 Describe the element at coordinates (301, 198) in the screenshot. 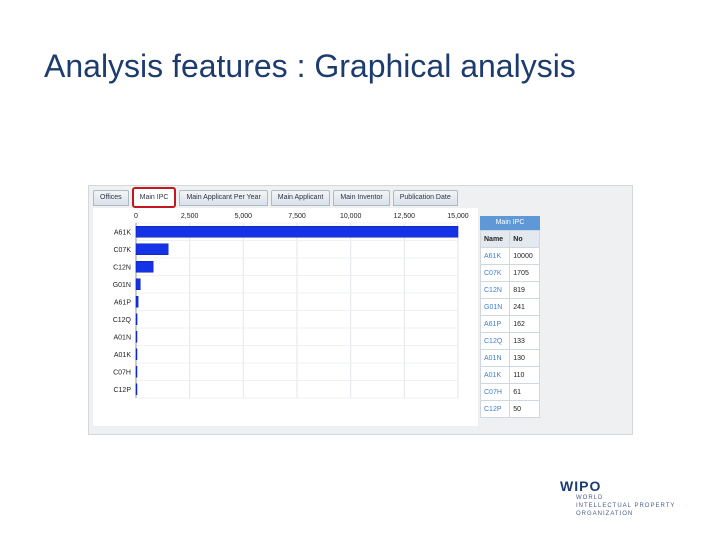

I see `tab-main-applicant: Main Applicant` at that location.